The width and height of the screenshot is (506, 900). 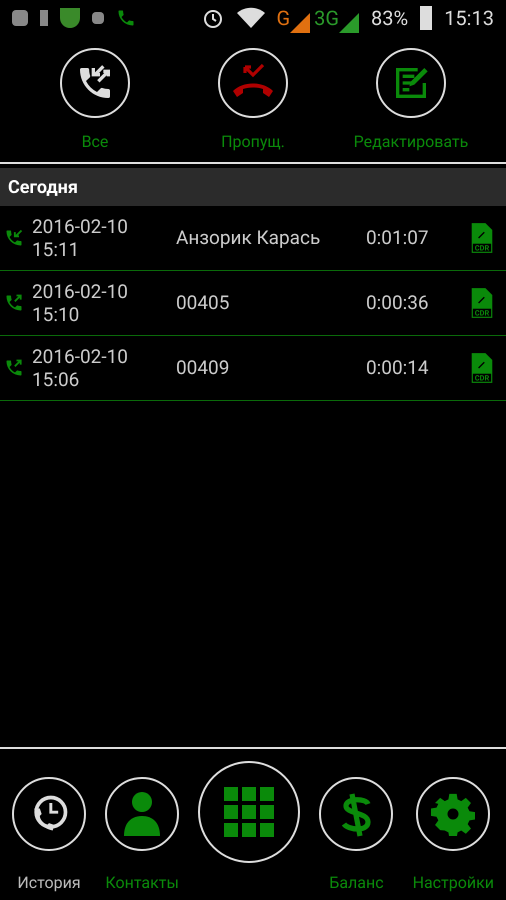 What do you see at coordinates (14, 238) in the screenshot?
I see `incoming-call-icon` at bounding box center [14, 238].